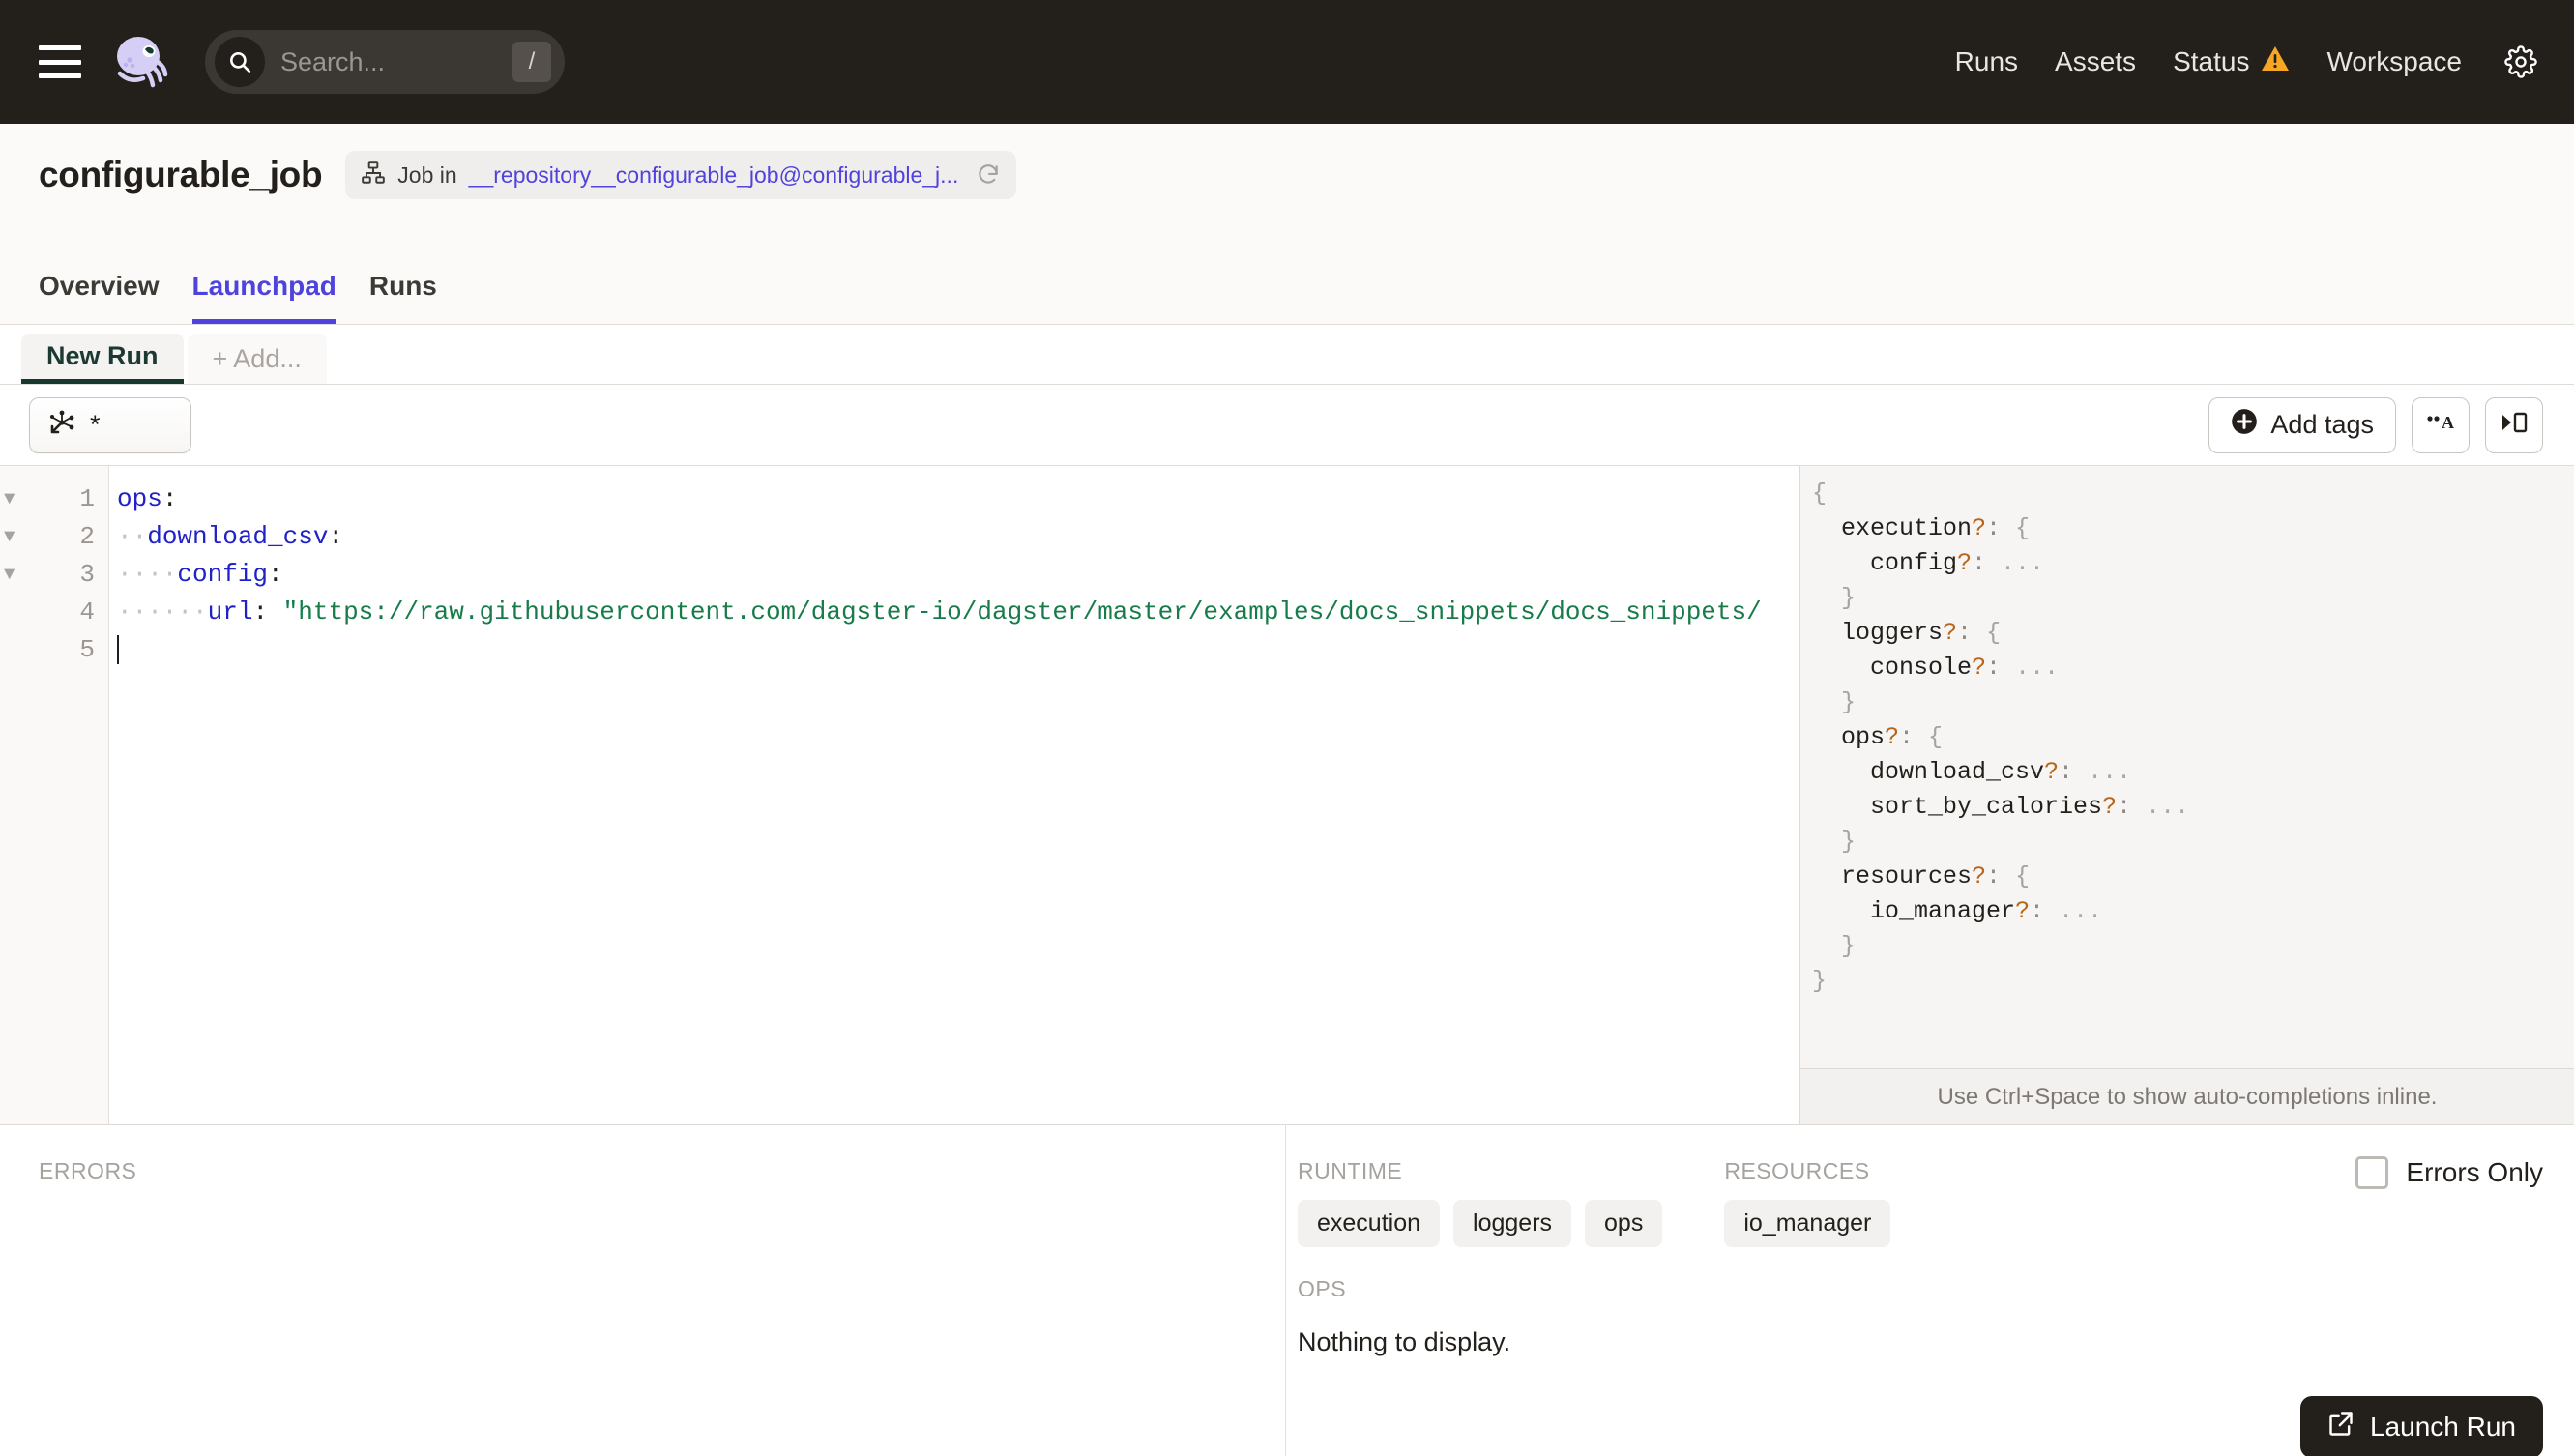  I want to click on warning-triangle-icon, so click(2276, 62).